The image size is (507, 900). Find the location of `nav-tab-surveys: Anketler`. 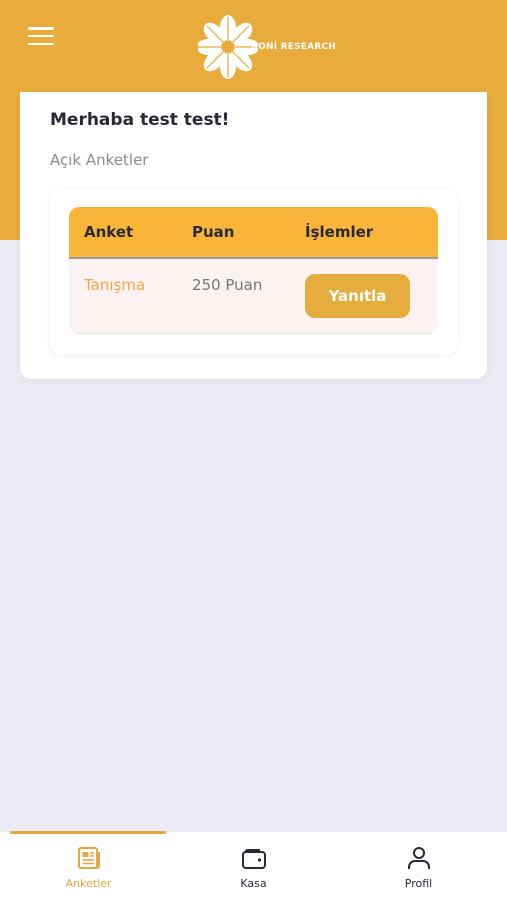

nav-tab-surveys: Anketler is located at coordinates (88, 866).